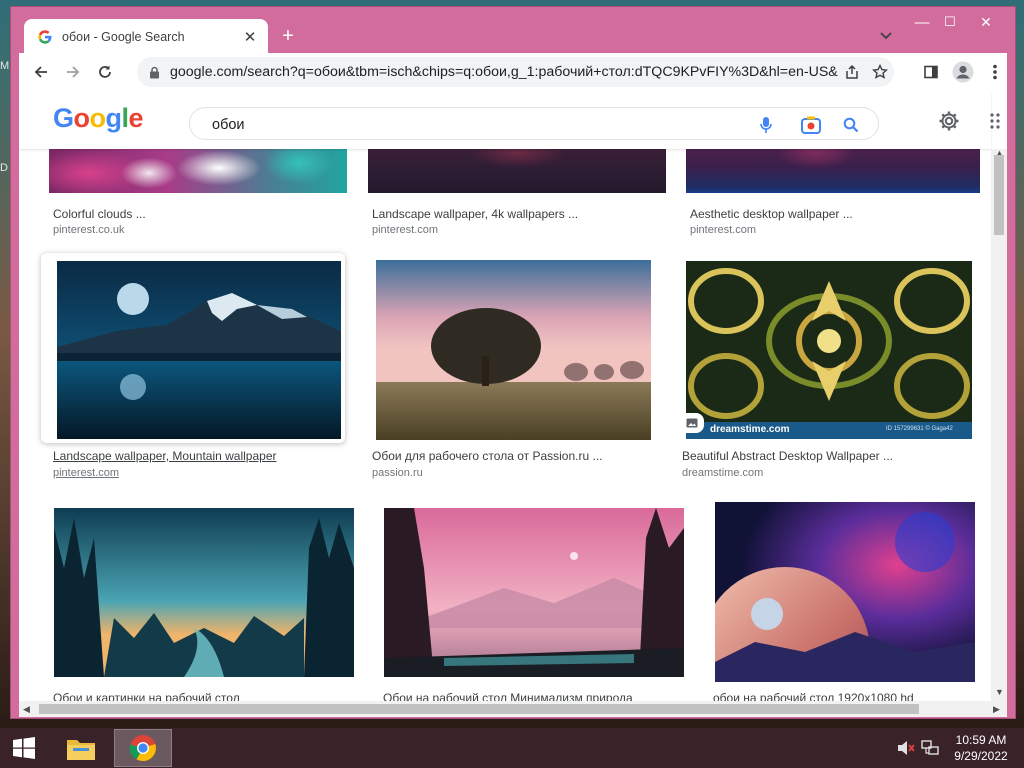  Describe the element at coordinates (199, 350) in the screenshot. I see `result-thumbnail-moon-mountain-lake` at that location.